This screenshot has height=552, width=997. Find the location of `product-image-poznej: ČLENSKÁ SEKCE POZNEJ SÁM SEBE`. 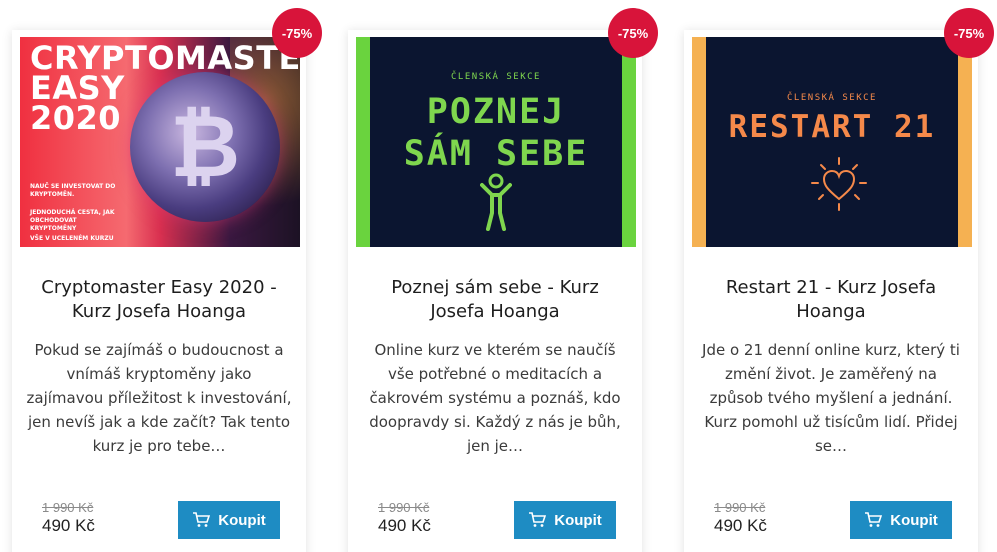

product-image-poznej: ČLENSKÁ SEKCE POZNEJ SÁM SEBE is located at coordinates (496, 142).